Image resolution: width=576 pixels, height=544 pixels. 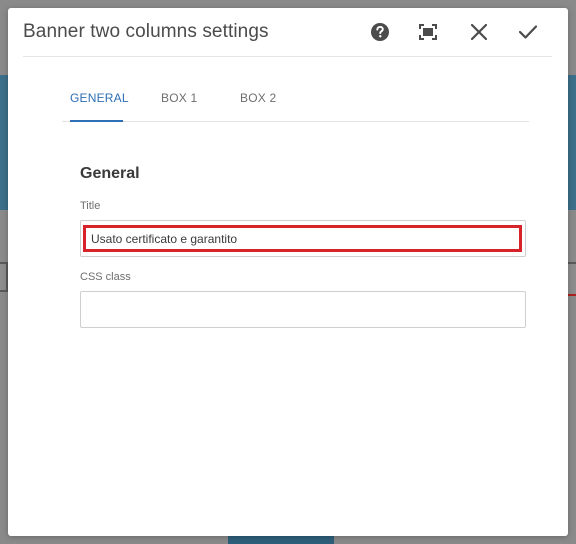 I want to click on close-icon, so click(x=479, y=32).